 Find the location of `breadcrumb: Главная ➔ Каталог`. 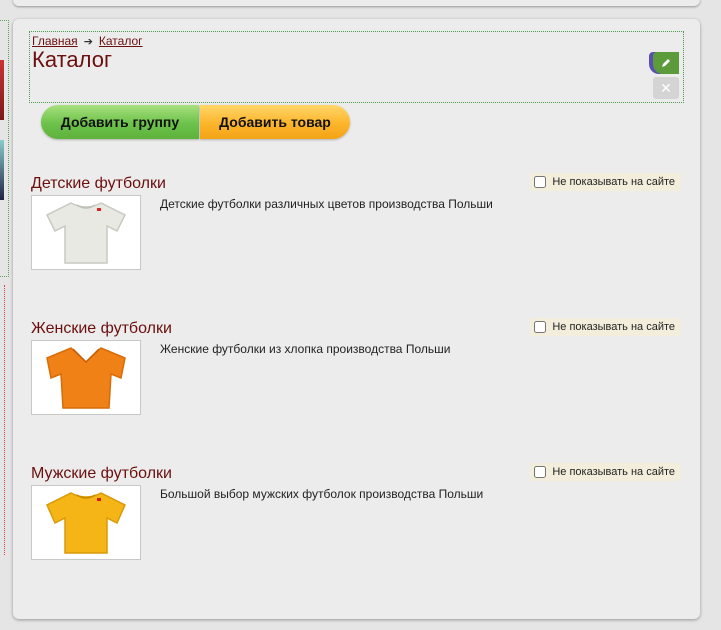

breadcrumb: Главная ➔ Каталог is located at coordinates (87, 41).